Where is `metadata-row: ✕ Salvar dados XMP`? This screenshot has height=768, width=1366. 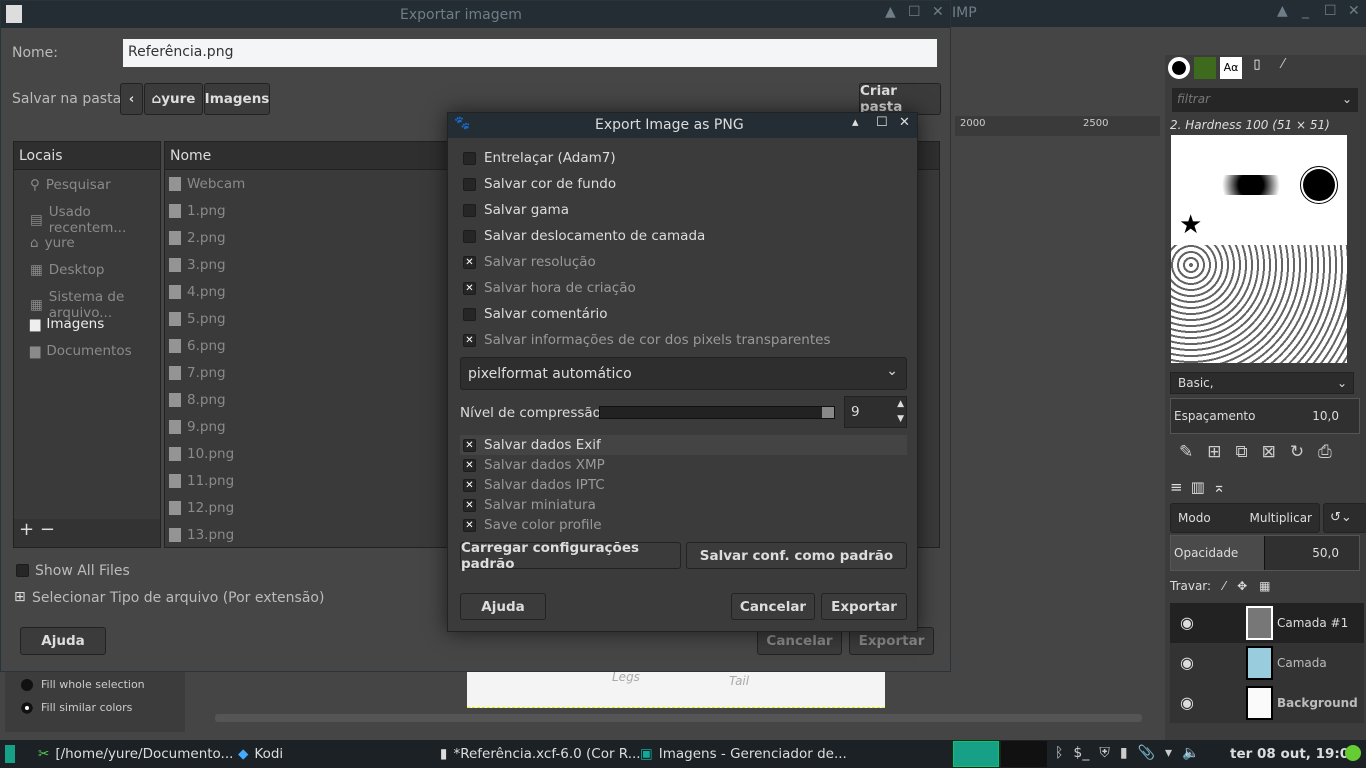 metadata-row: ✕ Salvar dados XMP is located at coordinates (534, 465).